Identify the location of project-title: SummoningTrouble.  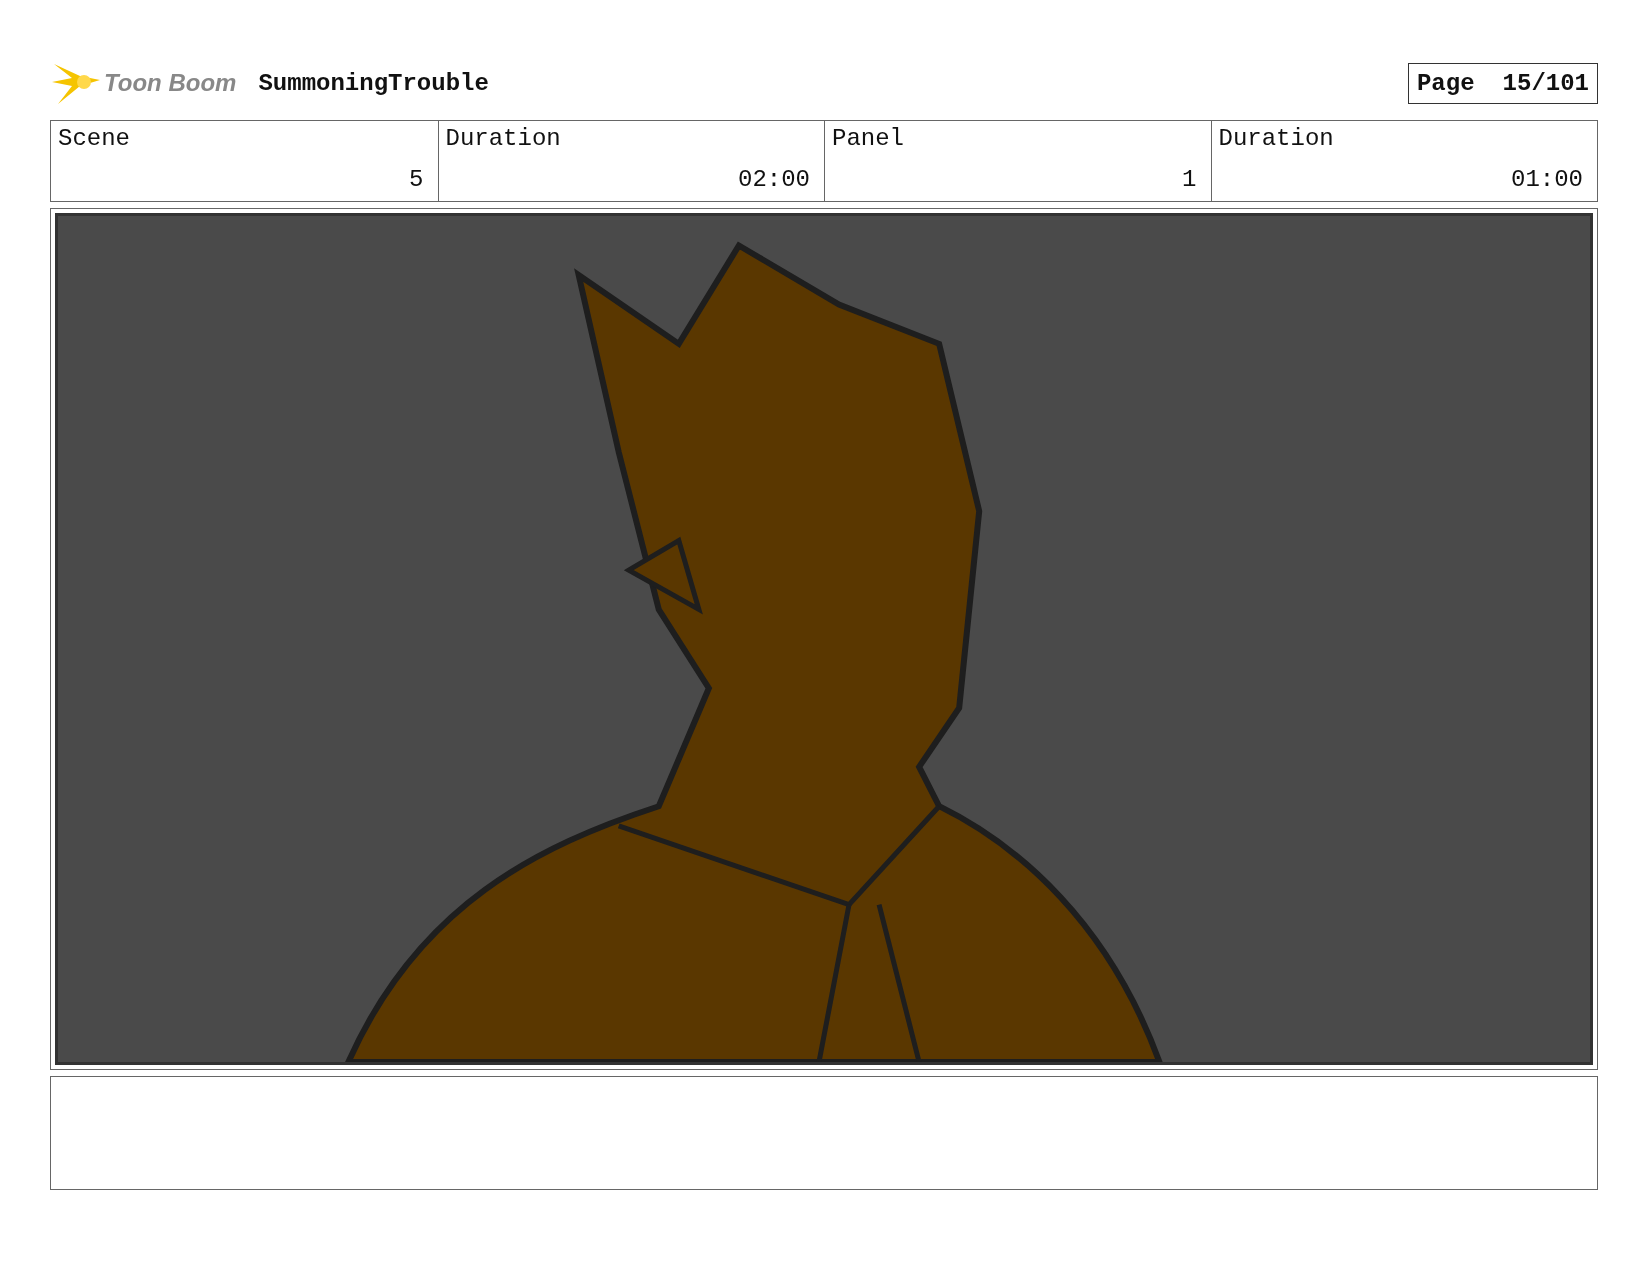
(373, 83).